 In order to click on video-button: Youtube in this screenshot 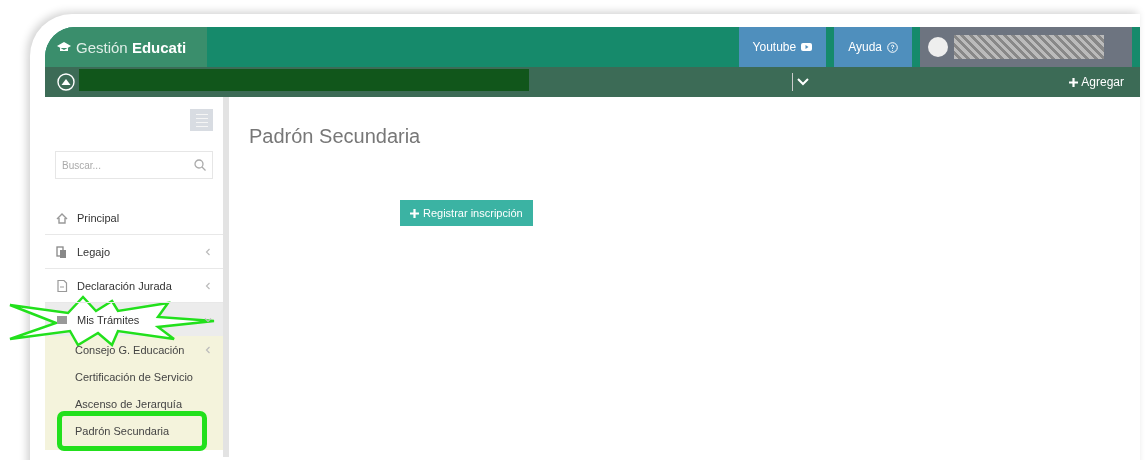, I will do `click(782, 47)`.